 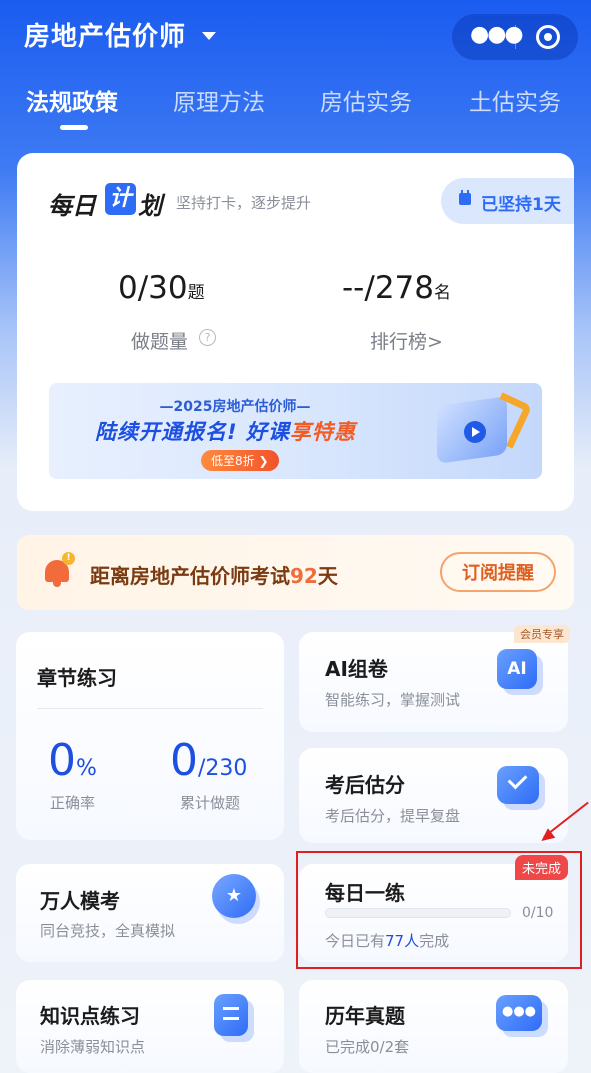 What do you see at coordinates (58, 569) in the screenshot?
I see `bell-icon: !` at bounding box center [58, 569].